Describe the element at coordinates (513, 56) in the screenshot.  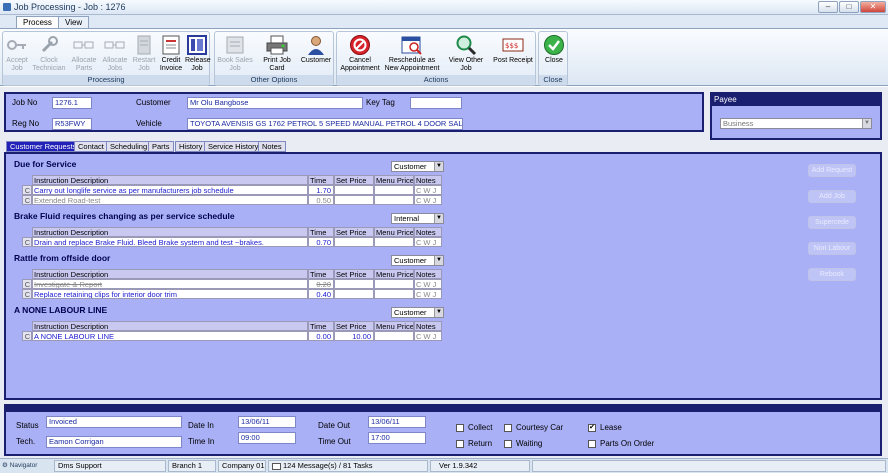
I see `post-receipt-button: $$$ Post Receipt` at that location.